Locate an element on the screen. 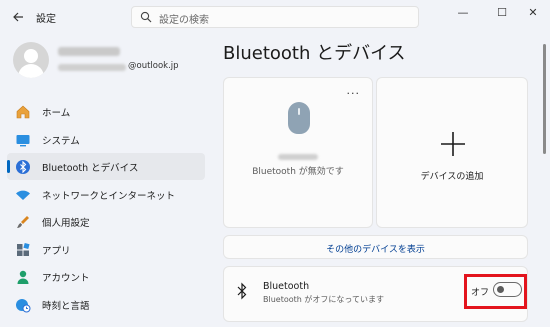 The image size is (550, 327). person-icon is located at coordinates (23, 277).